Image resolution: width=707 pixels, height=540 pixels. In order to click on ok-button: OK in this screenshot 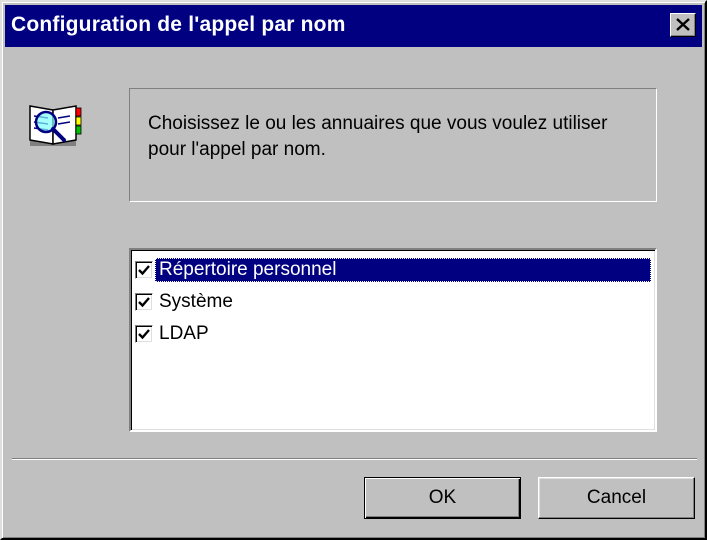, I will do `click(442, 498)`.